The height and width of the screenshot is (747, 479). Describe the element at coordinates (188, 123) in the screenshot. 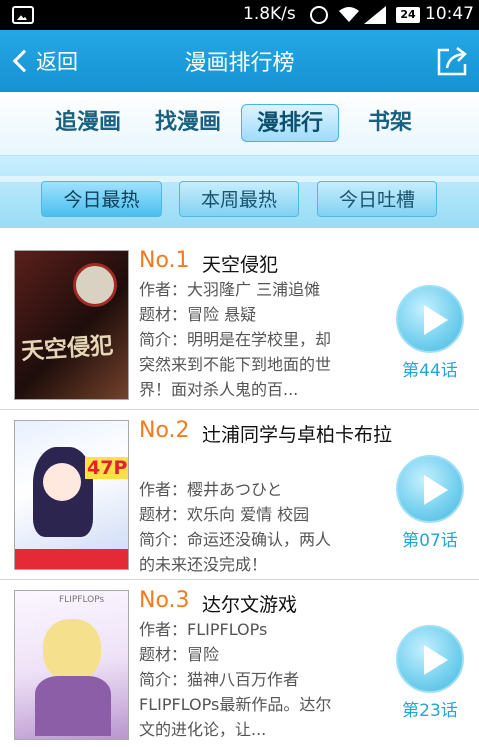

I see `tab-find: 找漫画` at that location.